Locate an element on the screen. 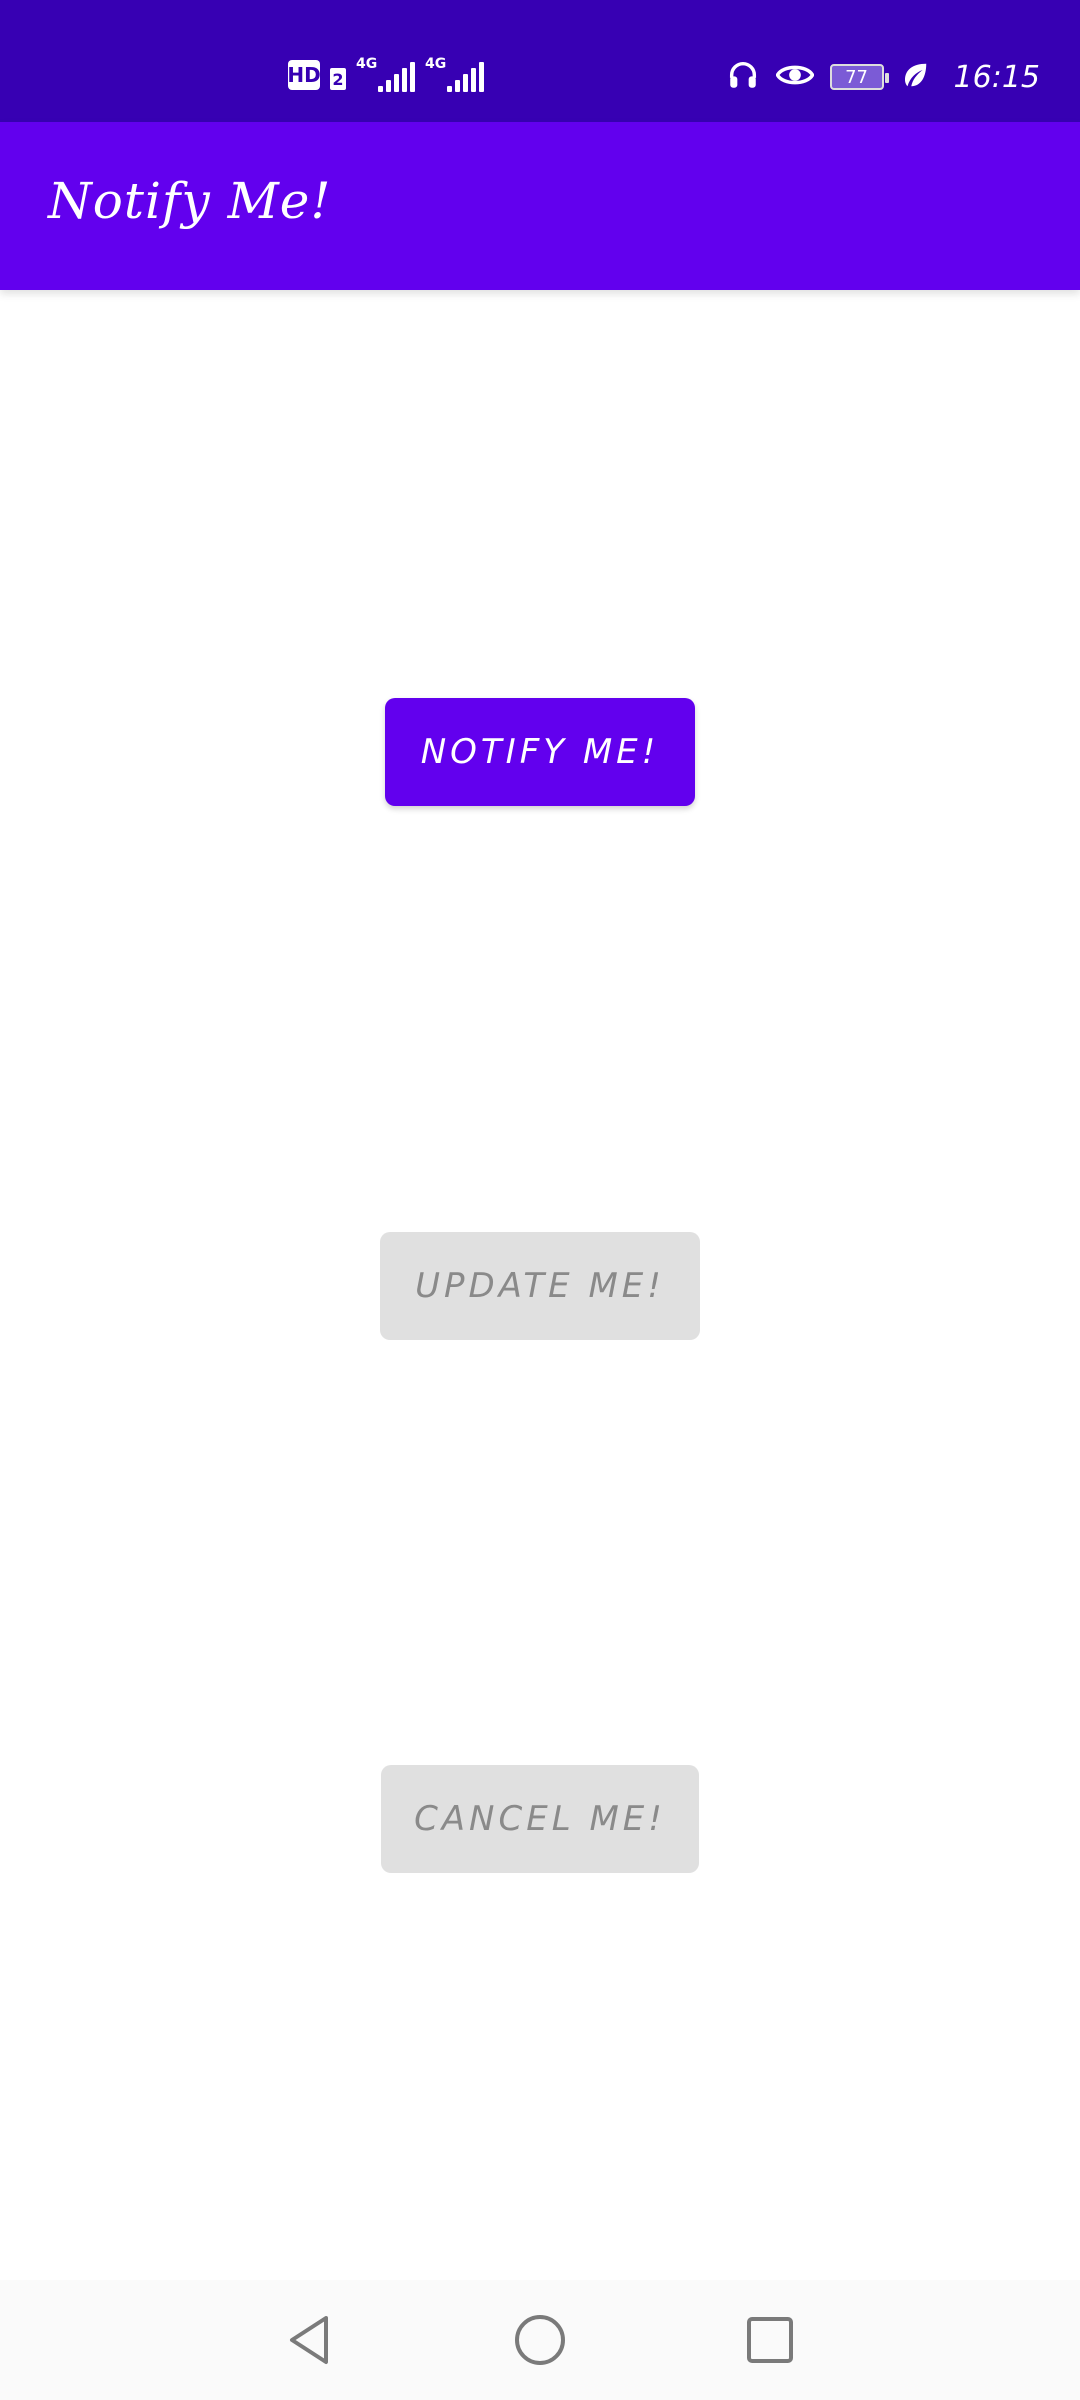  sim-number-badge: 2 is located at coordinates (338, 79).